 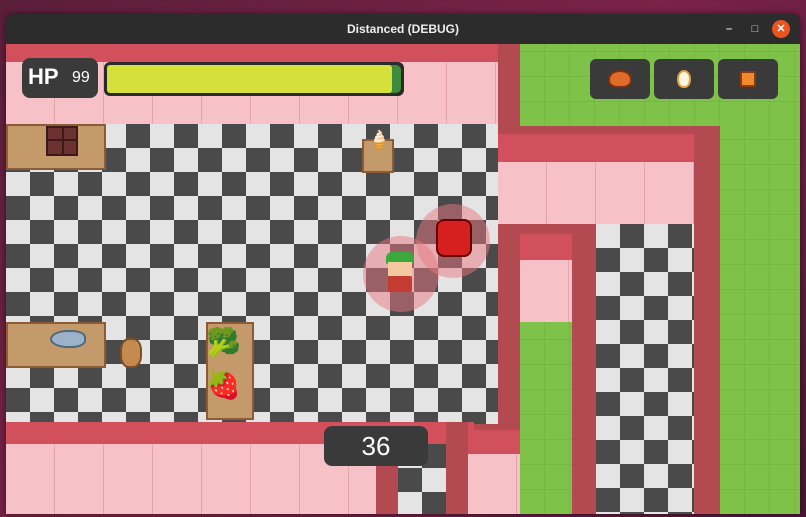 I want to click on hp-bar, so click(x=254, y=79).